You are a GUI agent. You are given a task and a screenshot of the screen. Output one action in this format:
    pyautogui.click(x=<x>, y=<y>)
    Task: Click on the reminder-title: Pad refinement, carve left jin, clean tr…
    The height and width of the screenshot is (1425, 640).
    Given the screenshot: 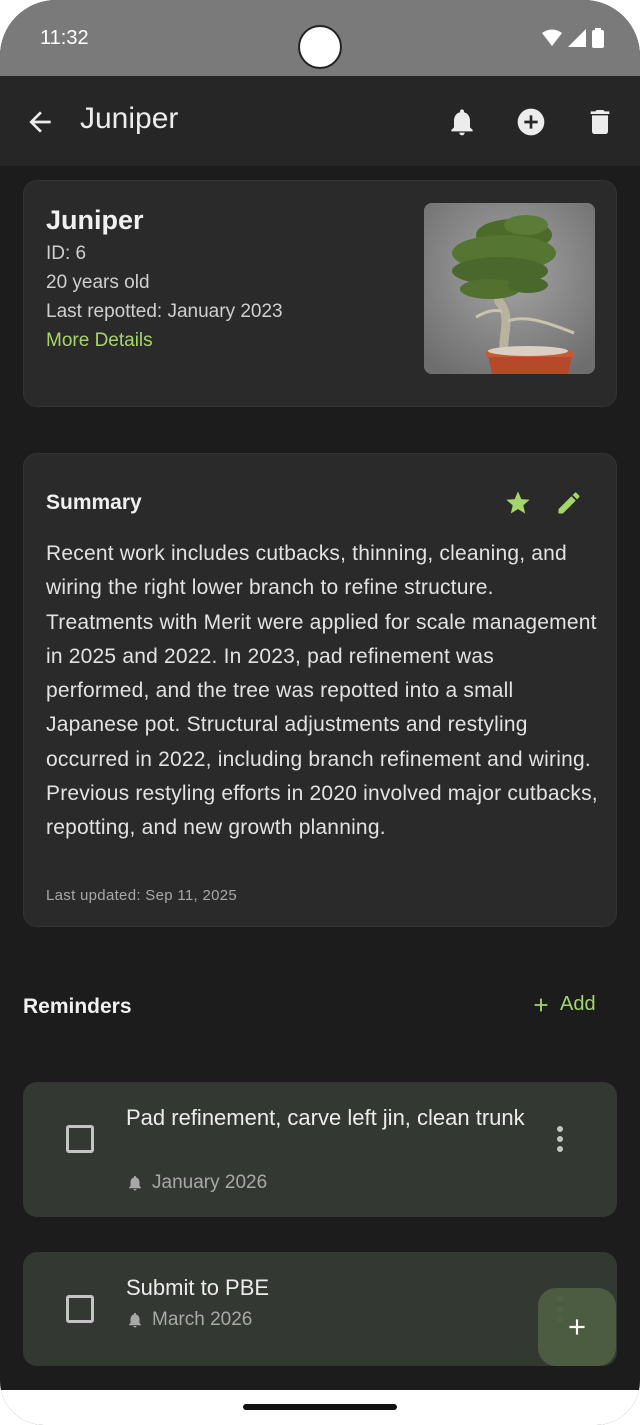 What is the action you would take?
    pyautogui.click(x=325, y=1117)
    